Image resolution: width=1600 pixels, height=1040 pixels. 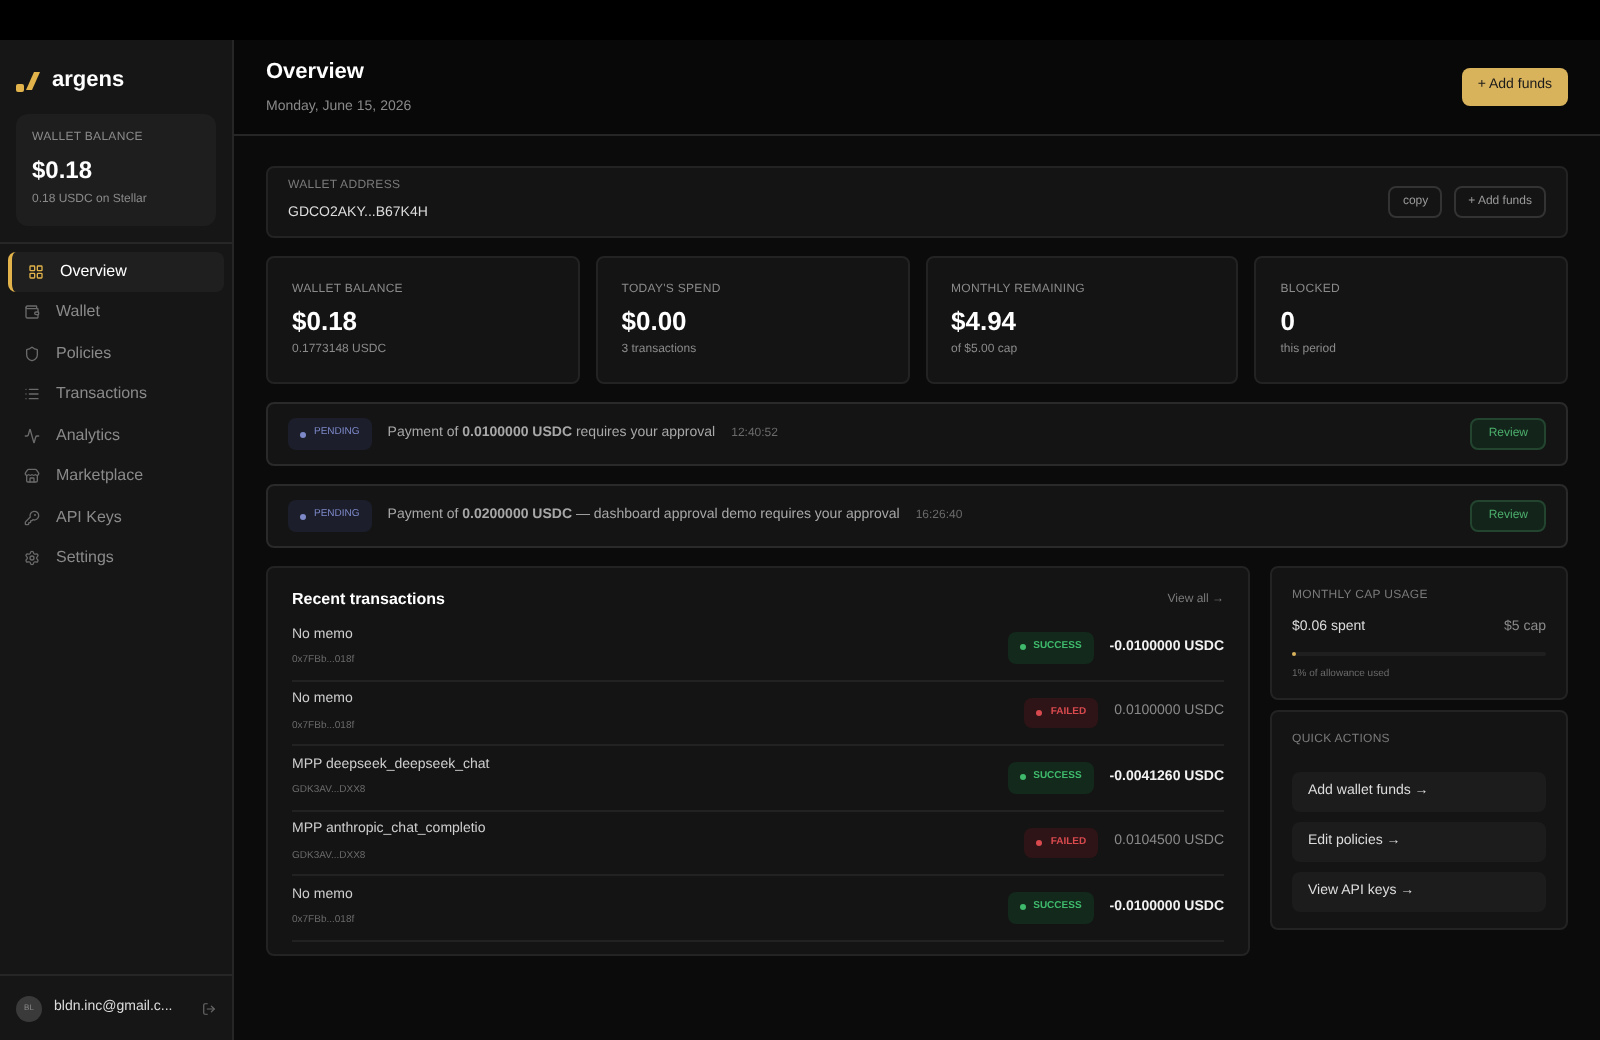 What do you see at coordinates (985, 321) in the screenshot?
I see `stat-value: $4.94` at bounding box center [985, 321].